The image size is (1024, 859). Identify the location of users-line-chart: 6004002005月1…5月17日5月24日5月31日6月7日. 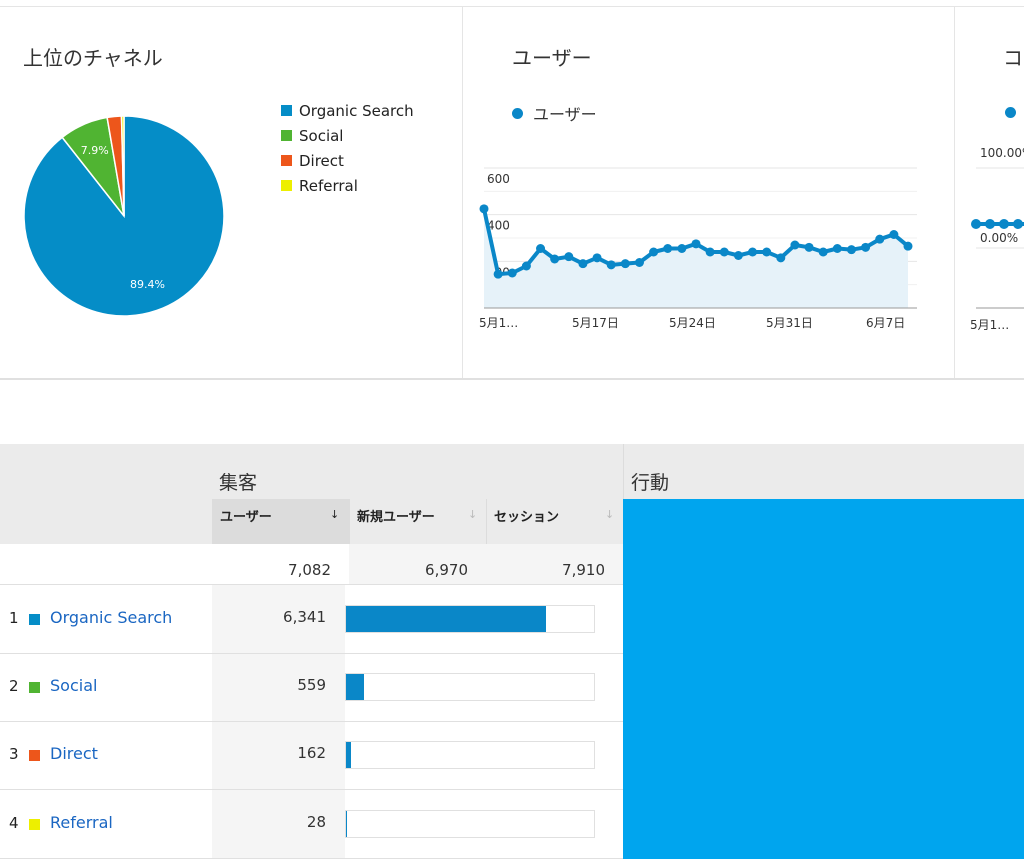
(699, 240).